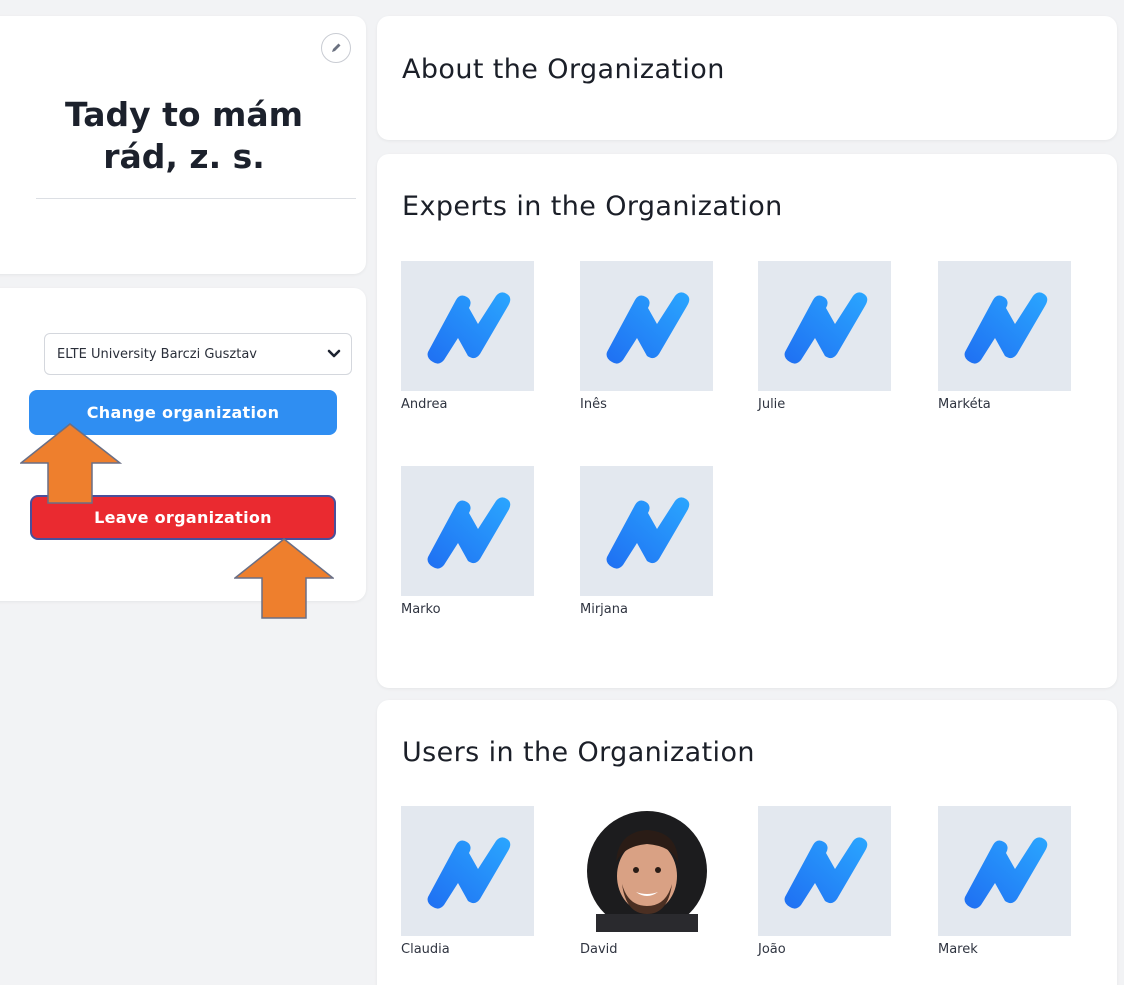 The width and height of the screenshot is (1124, 985). I want to click on user-name: Marek, so click(958, 949).